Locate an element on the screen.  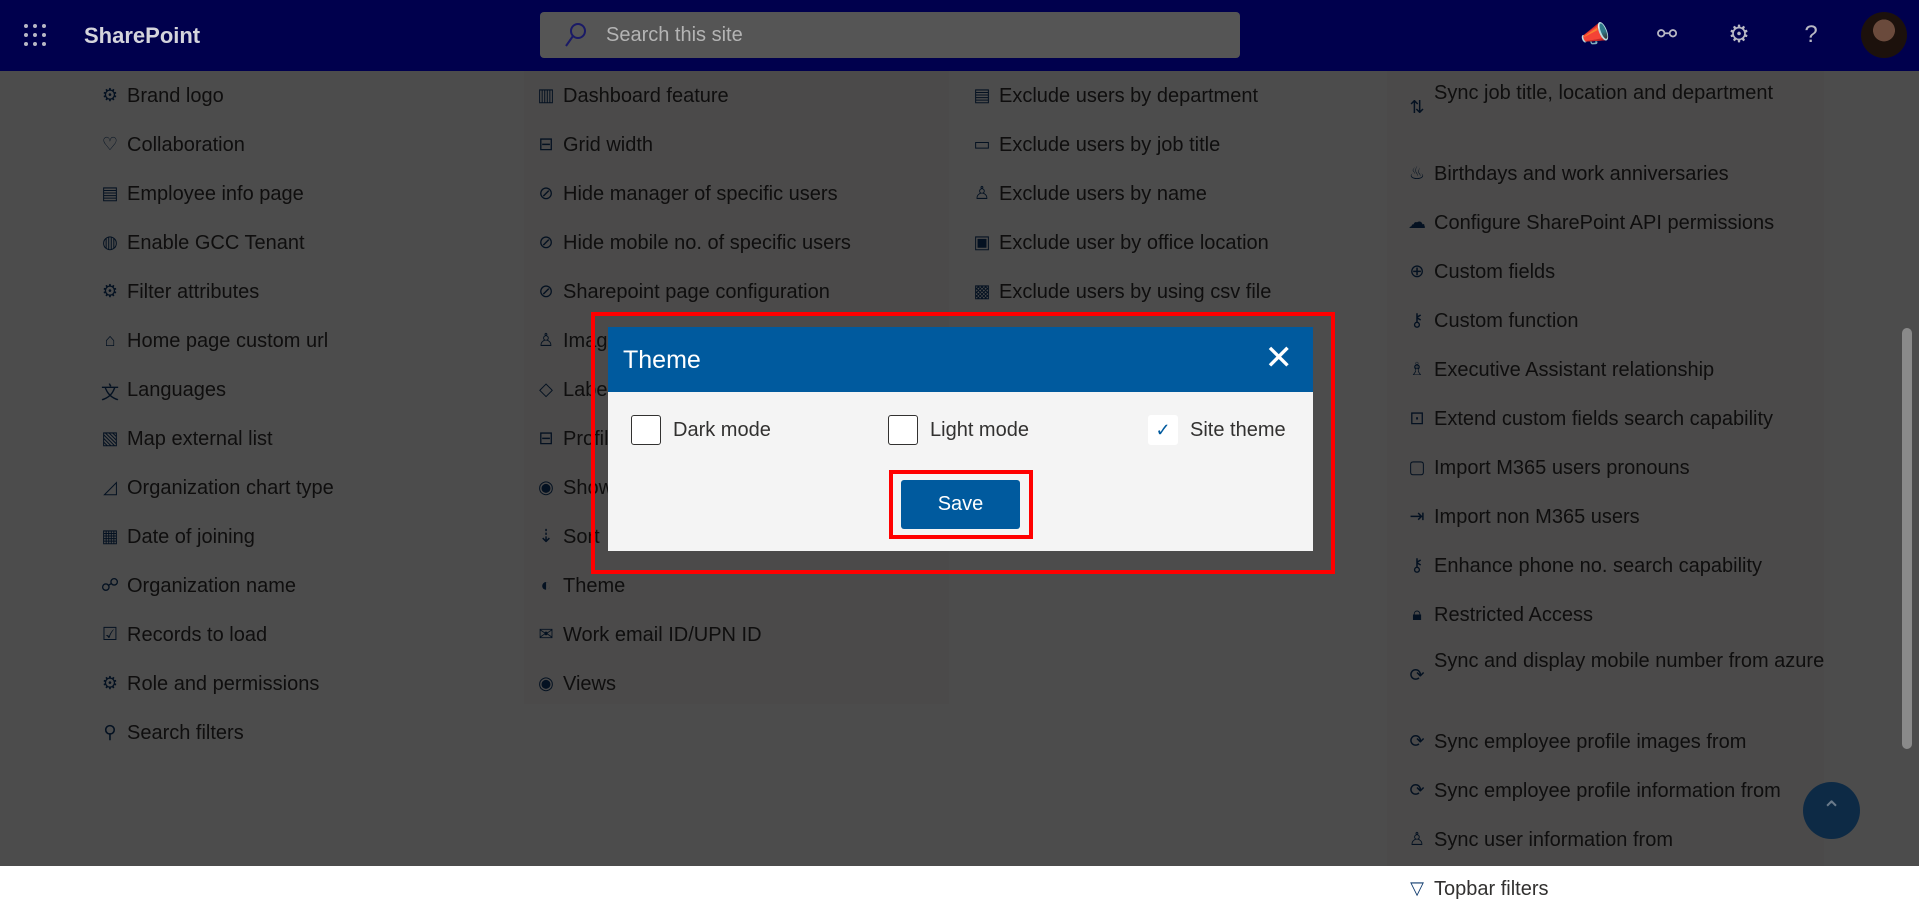
avatar is located at coordinates (1884, 35).